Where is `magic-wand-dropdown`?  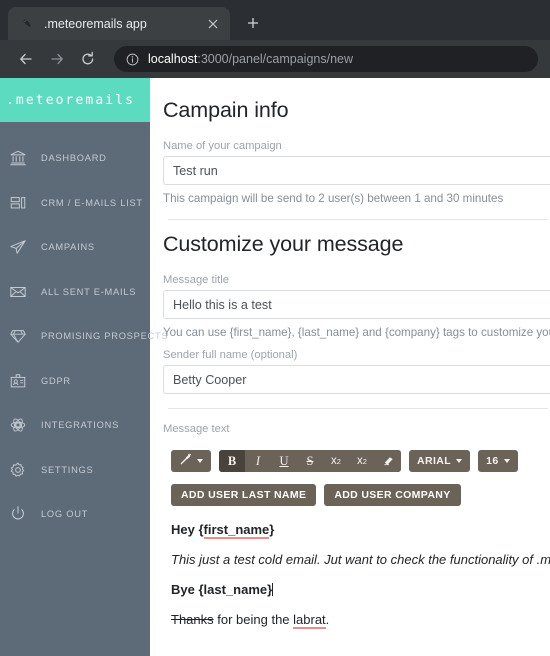 magic-wand-dropdown is located at coordinates (191, 461).